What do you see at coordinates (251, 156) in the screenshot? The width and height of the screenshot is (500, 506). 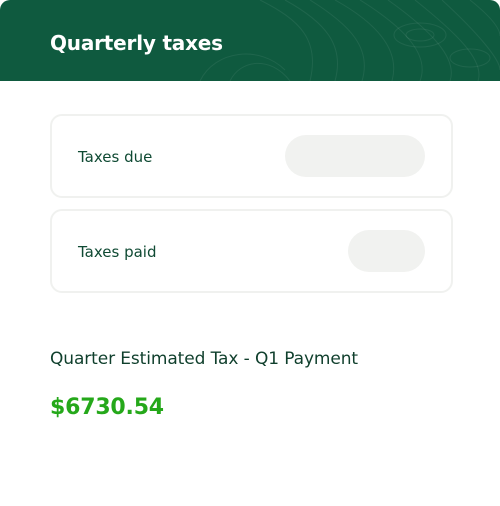 I see `taxes-due-row: Taxes due` at bounding box center [251, 156].